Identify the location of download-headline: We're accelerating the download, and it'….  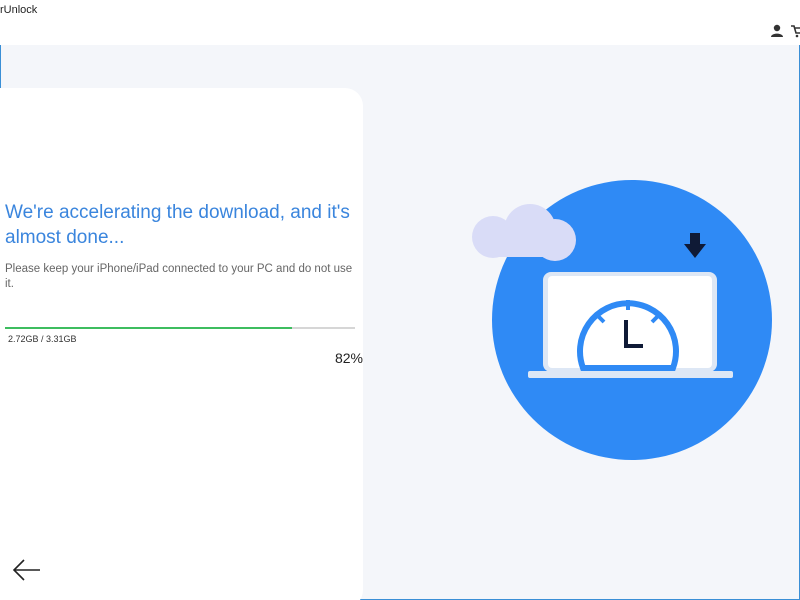
(177, 225).